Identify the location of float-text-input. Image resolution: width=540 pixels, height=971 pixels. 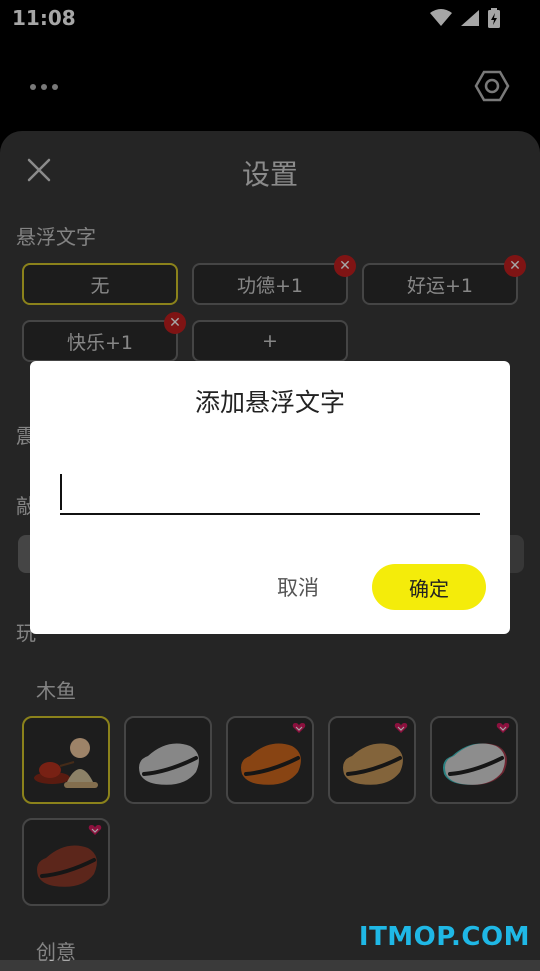
(270, 492).